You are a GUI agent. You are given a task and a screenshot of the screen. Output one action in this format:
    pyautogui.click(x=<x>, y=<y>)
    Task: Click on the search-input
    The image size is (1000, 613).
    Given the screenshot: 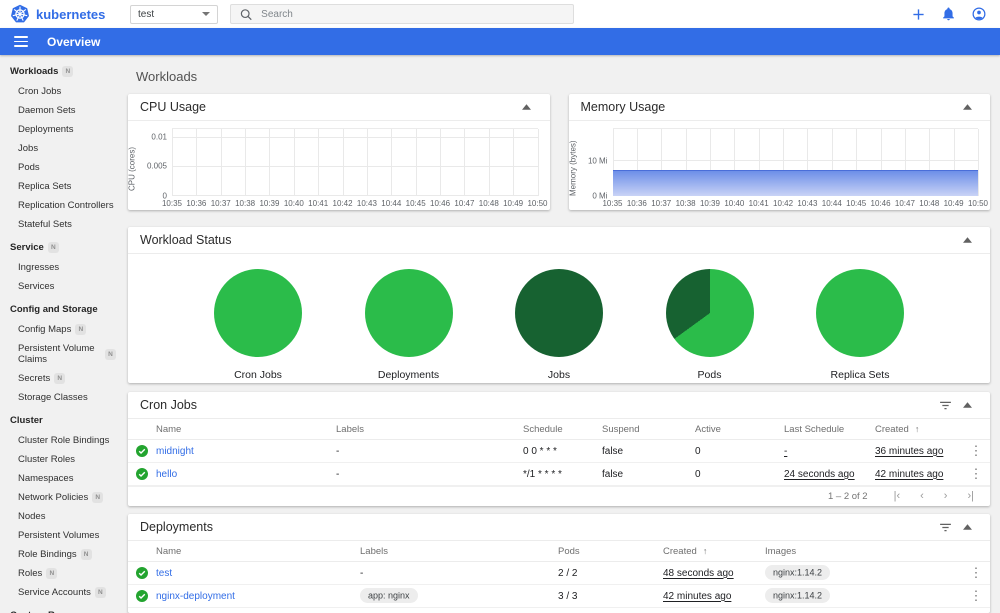 What is the action you would take?
    pyautogui.click(x=412, y=14)
    